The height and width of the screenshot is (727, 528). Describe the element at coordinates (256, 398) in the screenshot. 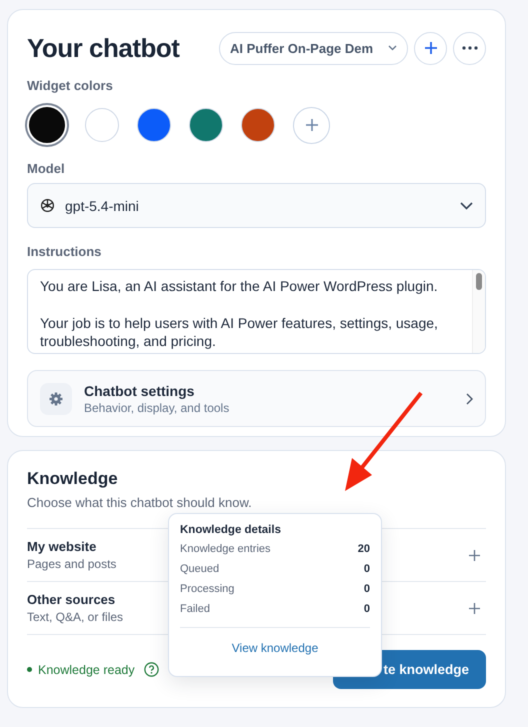

I see `chatbot-settings-button: Chatbot settings Behavior, display, and tools` at that location.